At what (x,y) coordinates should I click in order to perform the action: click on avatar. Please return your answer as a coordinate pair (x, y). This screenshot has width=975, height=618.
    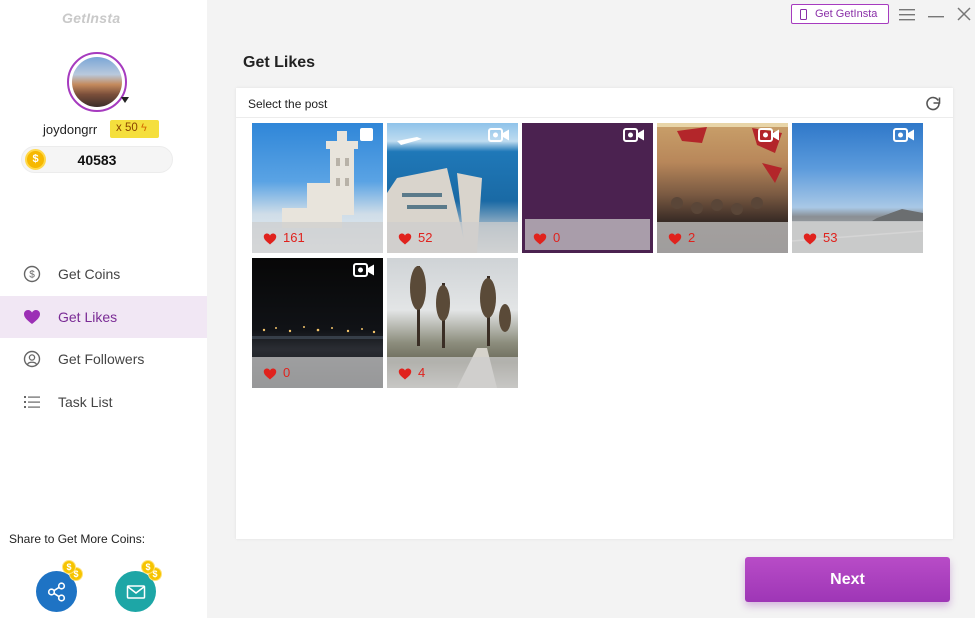
    Looking at the image, I should click on (97, 82).